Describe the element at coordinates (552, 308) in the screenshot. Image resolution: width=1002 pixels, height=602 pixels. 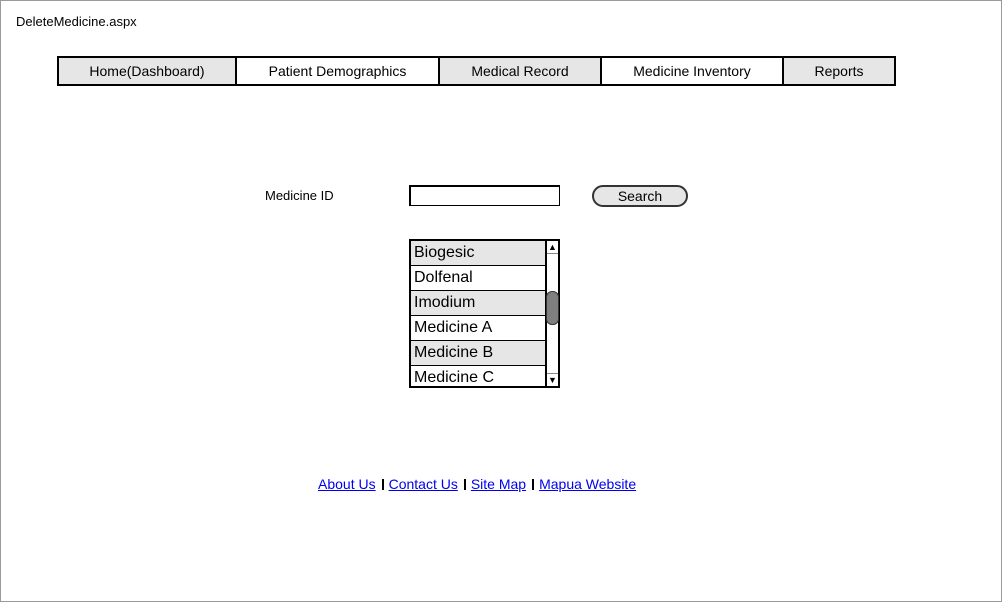
I see `scroll-thumb` at that location.